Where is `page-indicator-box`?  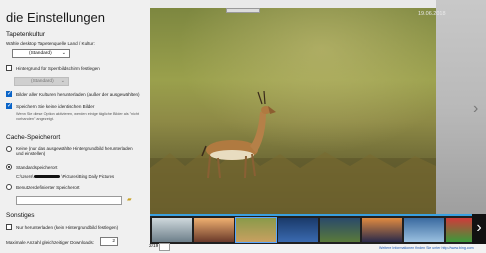 page-indicator-box is located at coordinates (164, 247).